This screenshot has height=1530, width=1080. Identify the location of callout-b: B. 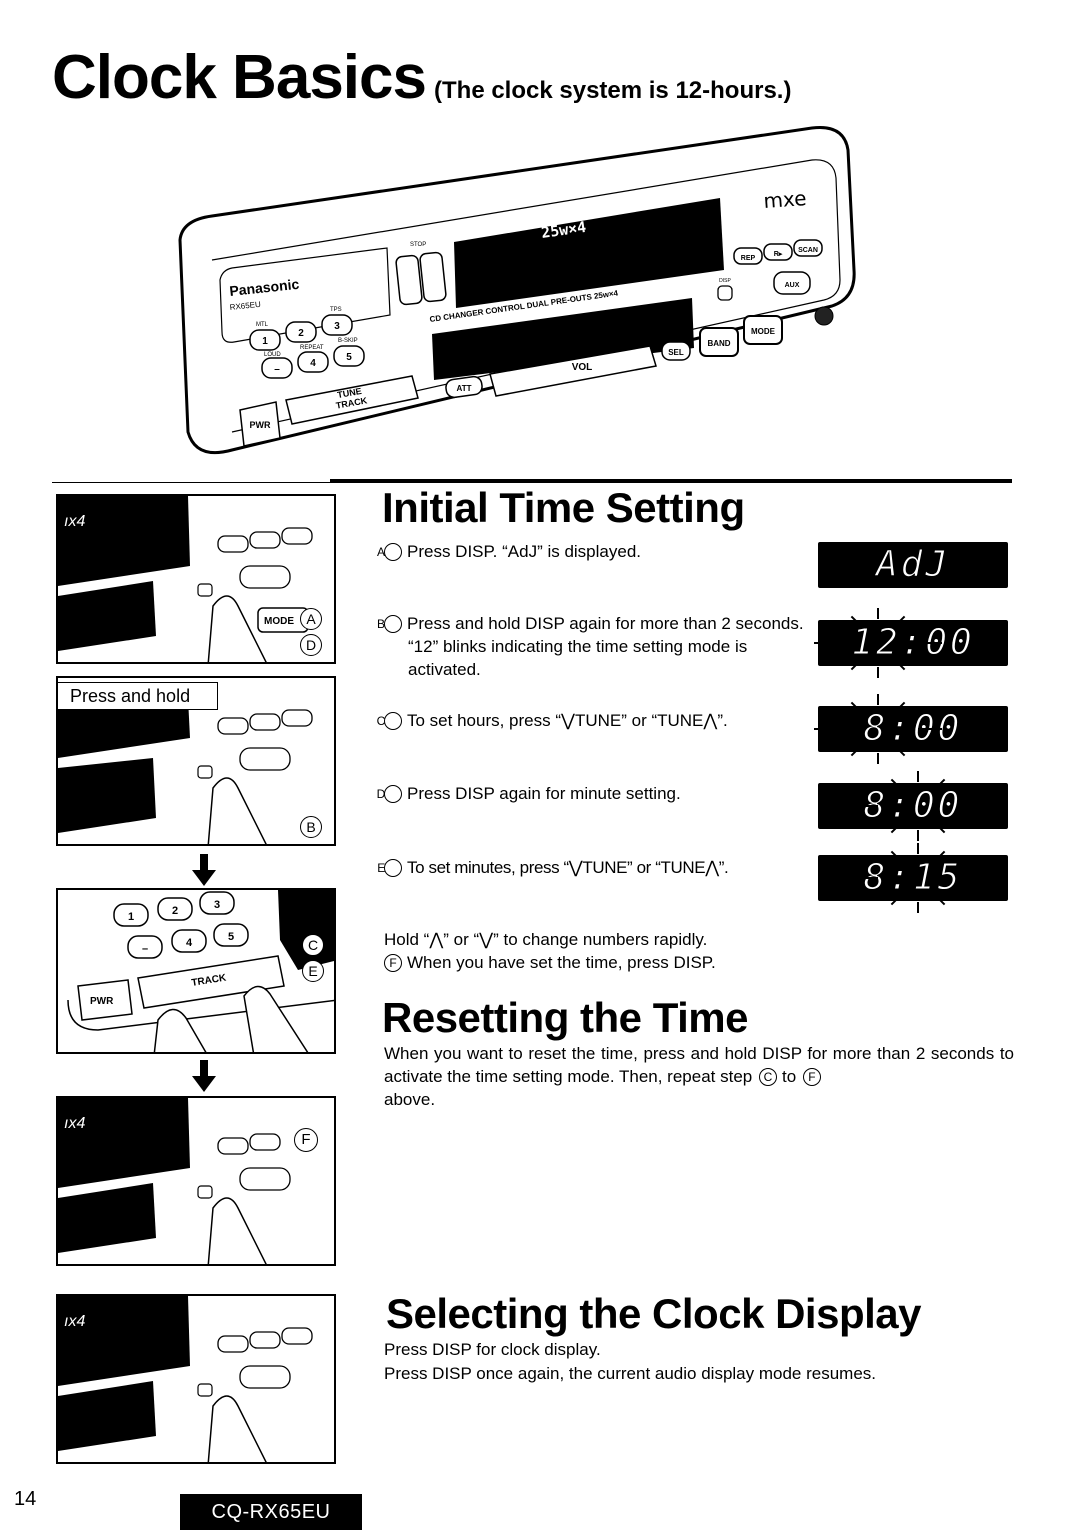
(311, 827).